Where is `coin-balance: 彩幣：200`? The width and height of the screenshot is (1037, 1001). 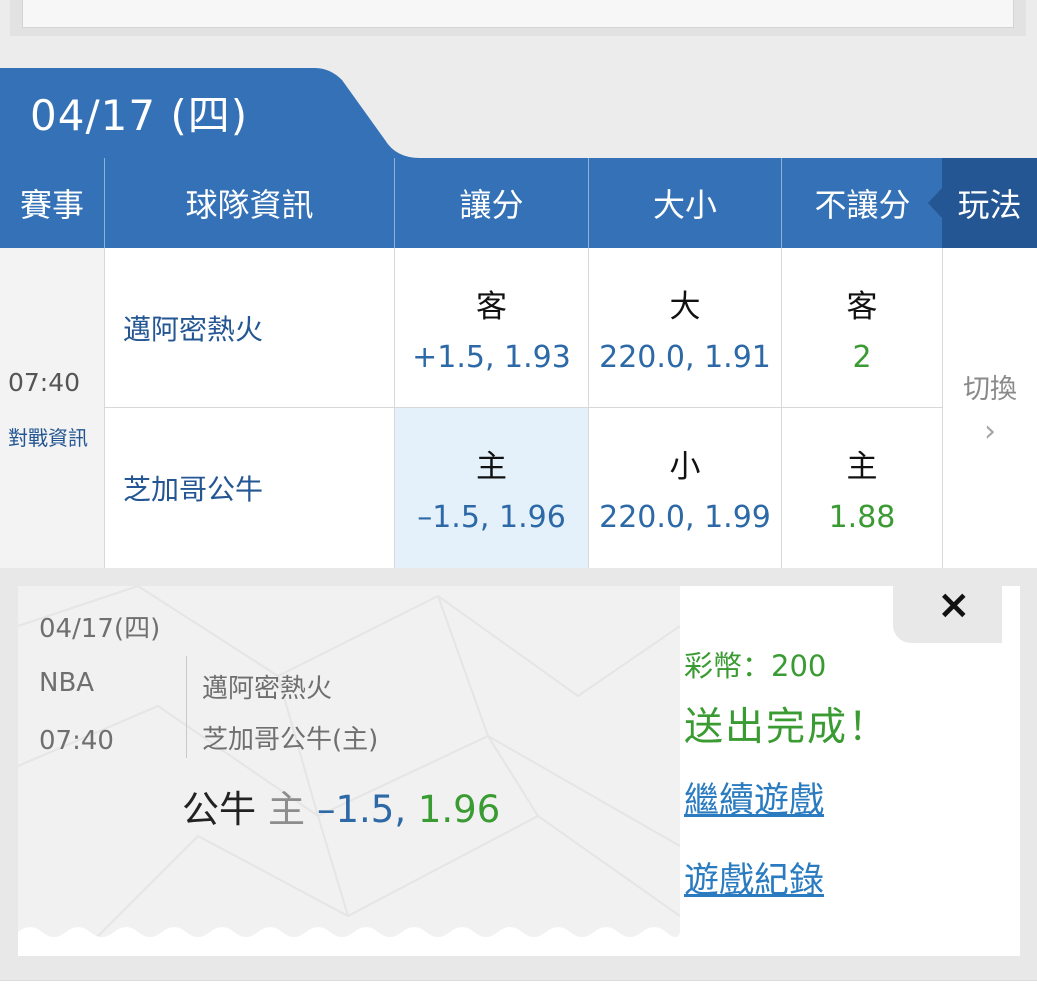
coin-balance: 彩幣：200 is located at coordinates (755, 666).